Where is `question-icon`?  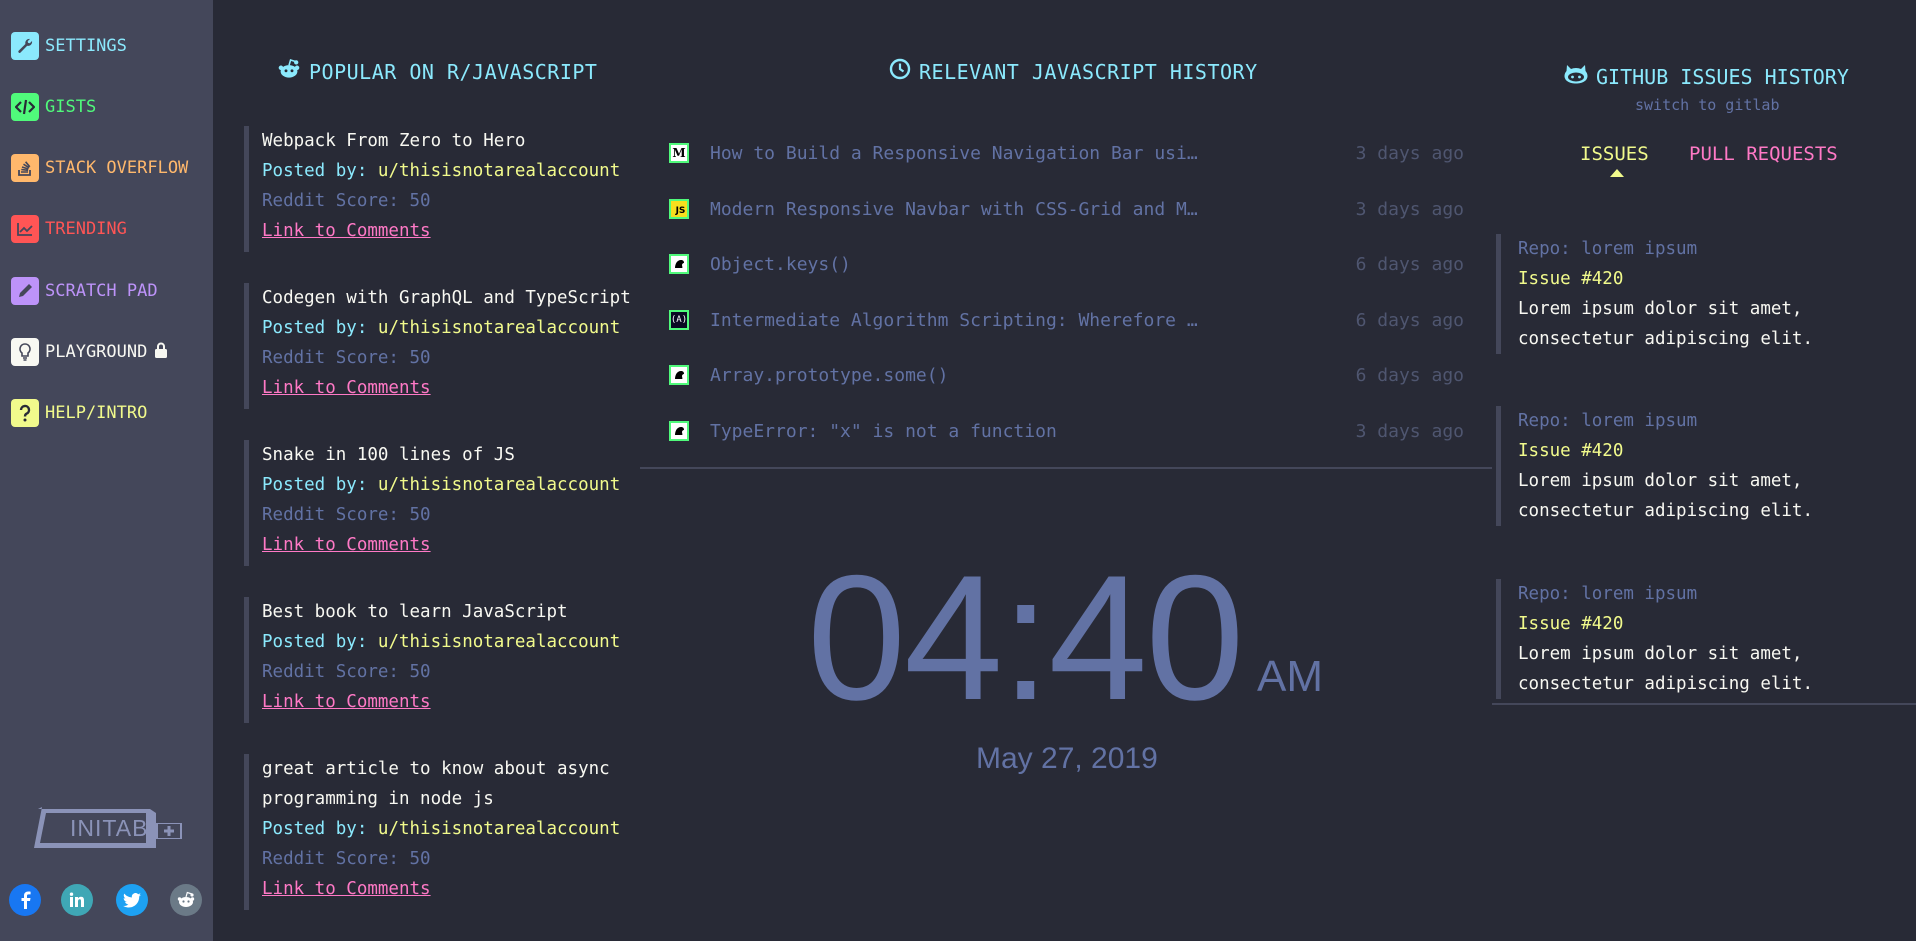
question-icon is located at coordinates (25, 413).